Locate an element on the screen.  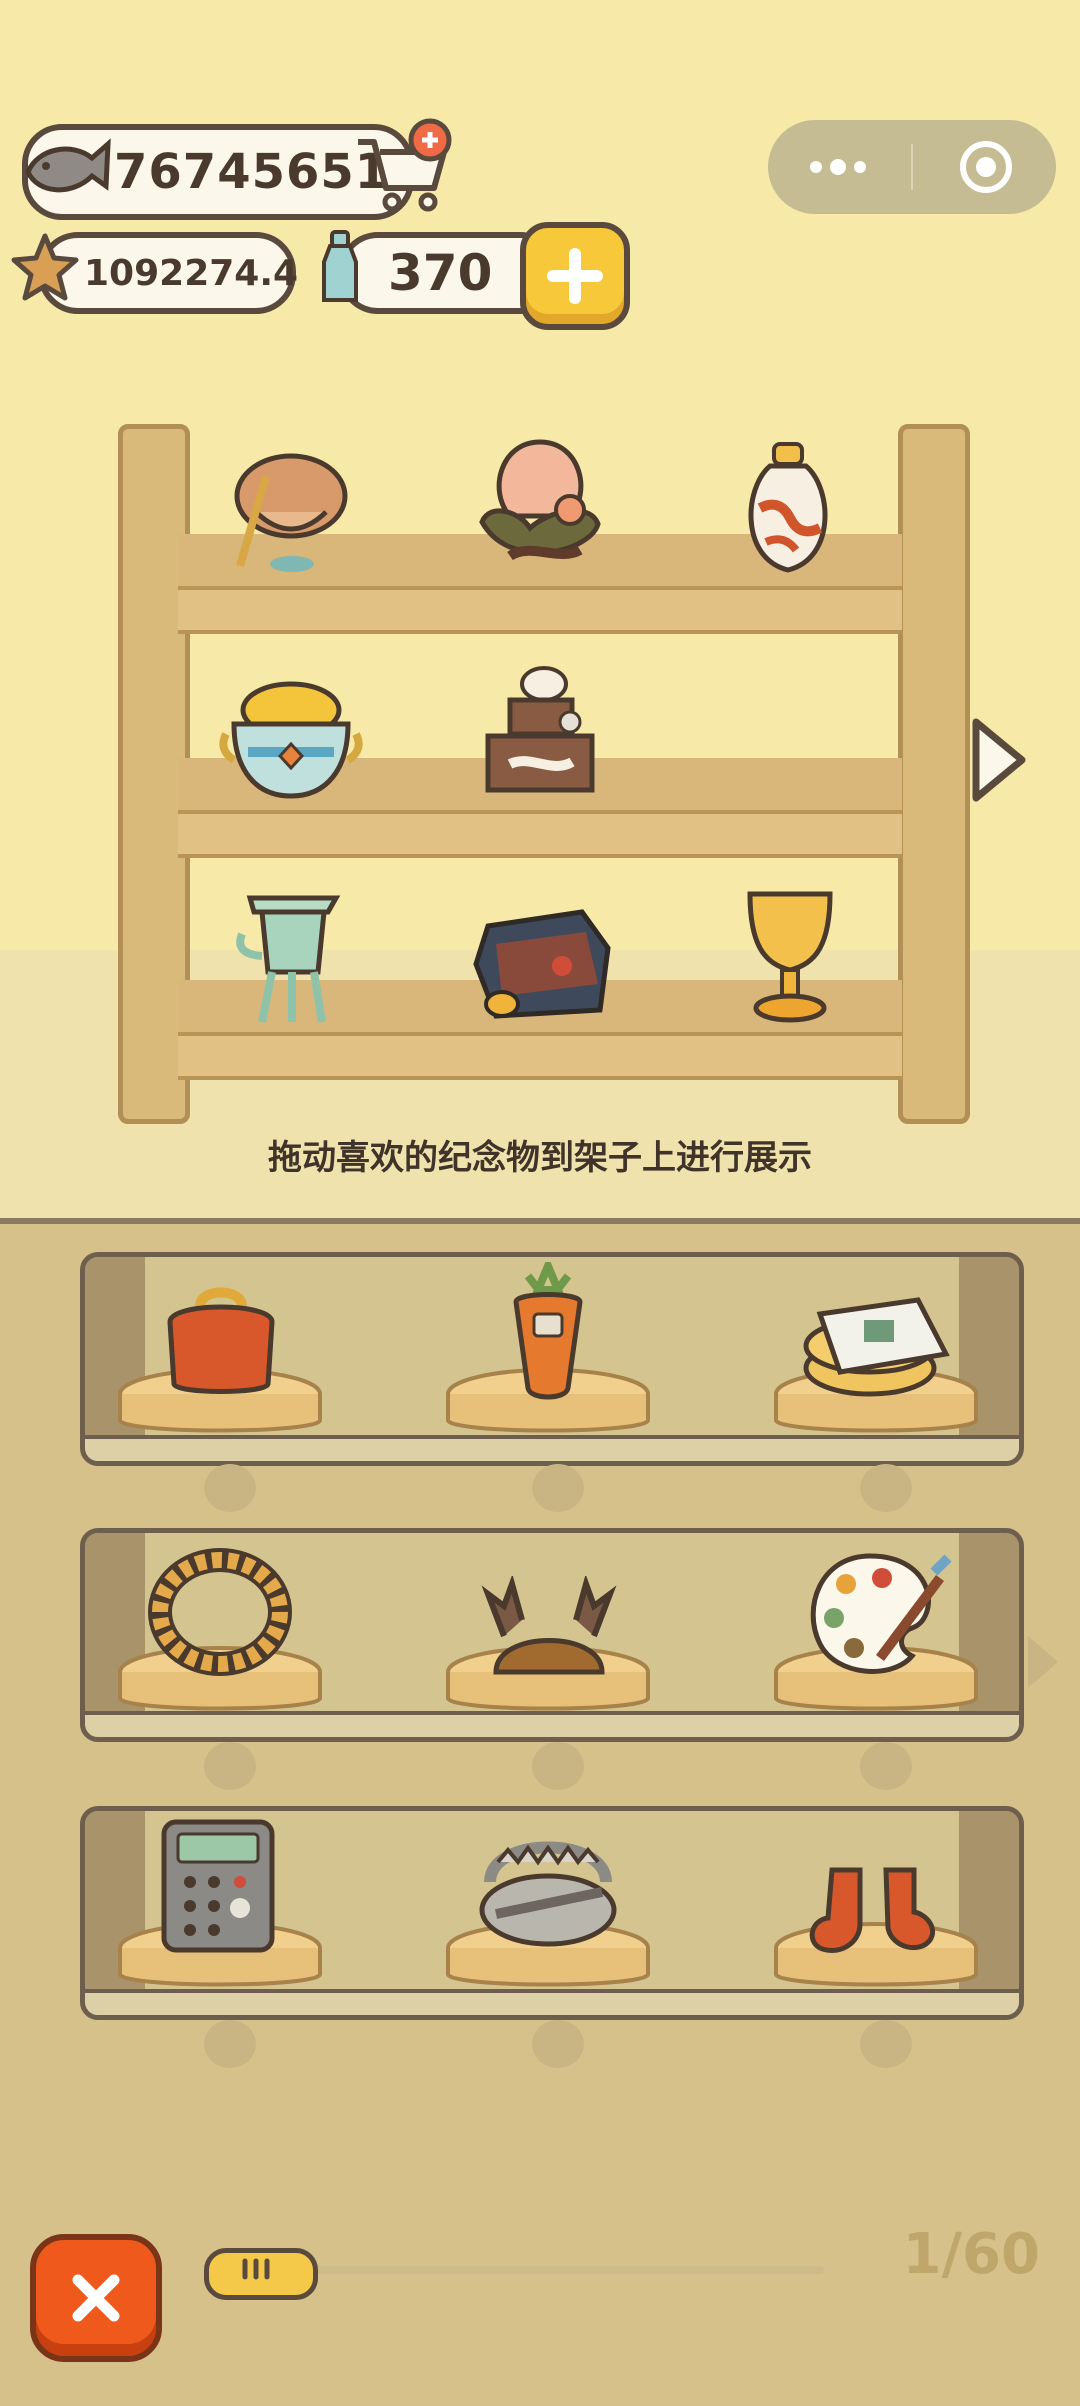
bear-trap-item is located at coordinates (548, 1888).